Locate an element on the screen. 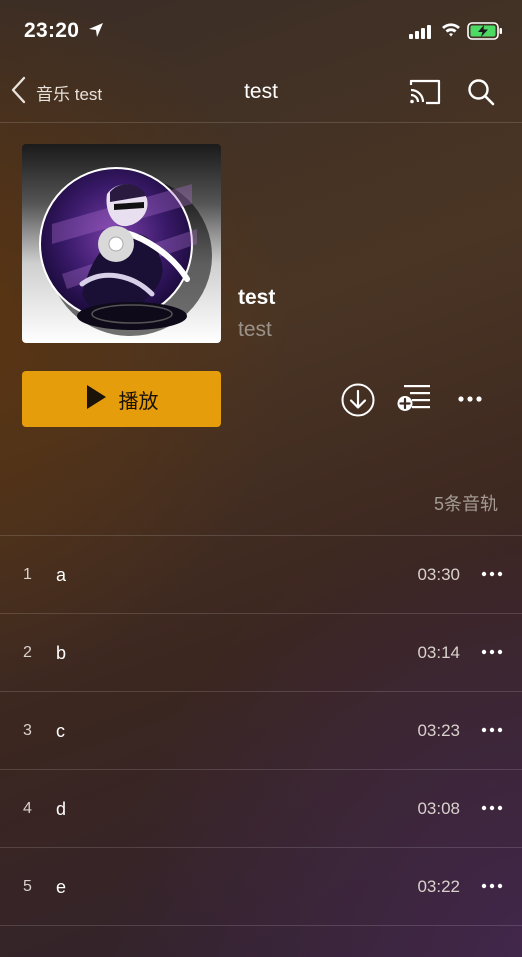 The height and width of the screenshot is (957, 522). location-arrow-icon is located at coordinates (96, 32).